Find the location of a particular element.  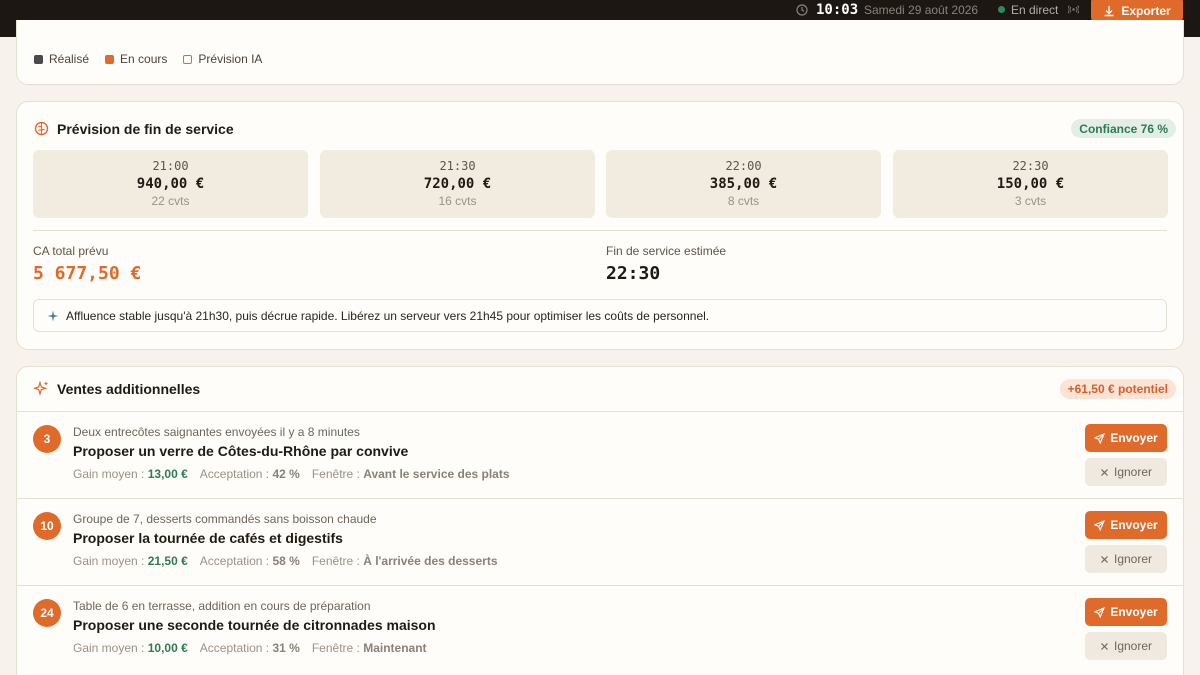

slot-time: 22:00 is located at coordinates (743, 166).